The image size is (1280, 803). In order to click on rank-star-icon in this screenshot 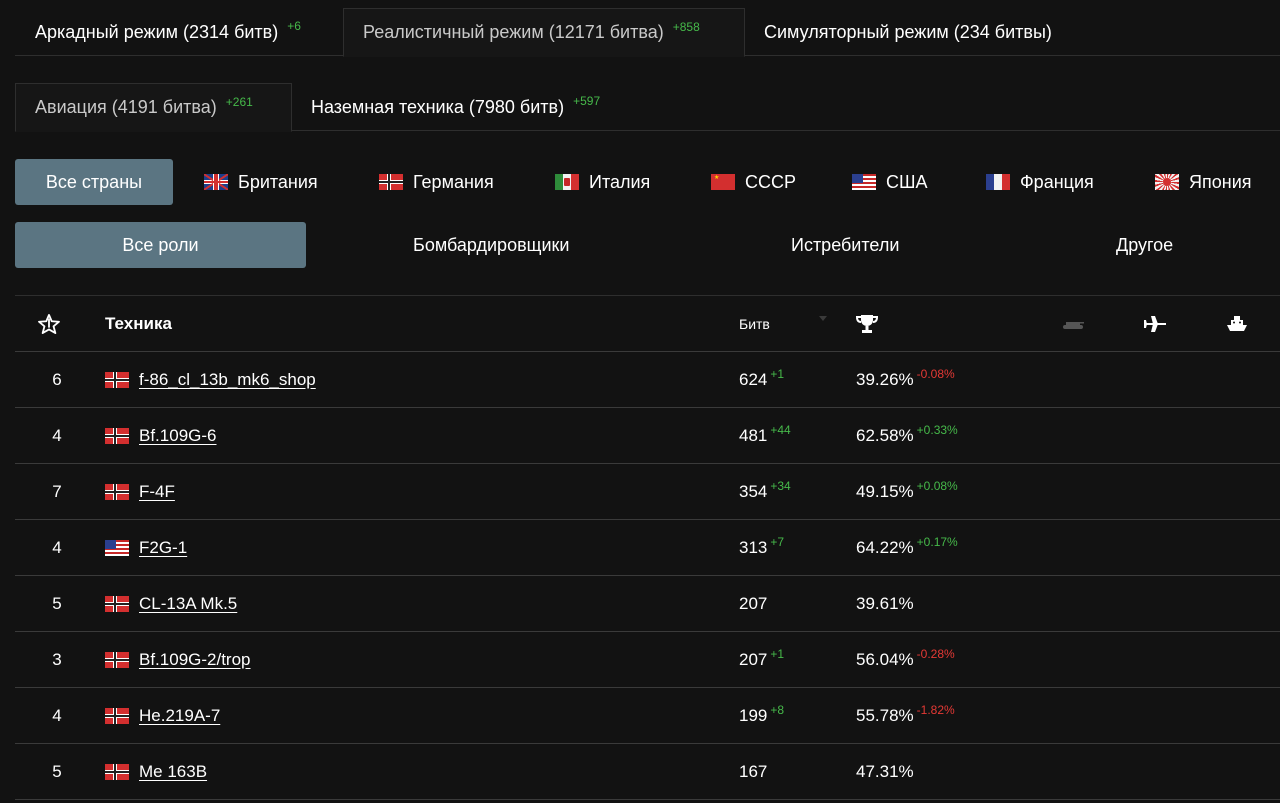, I will do `click(49, 324)`.